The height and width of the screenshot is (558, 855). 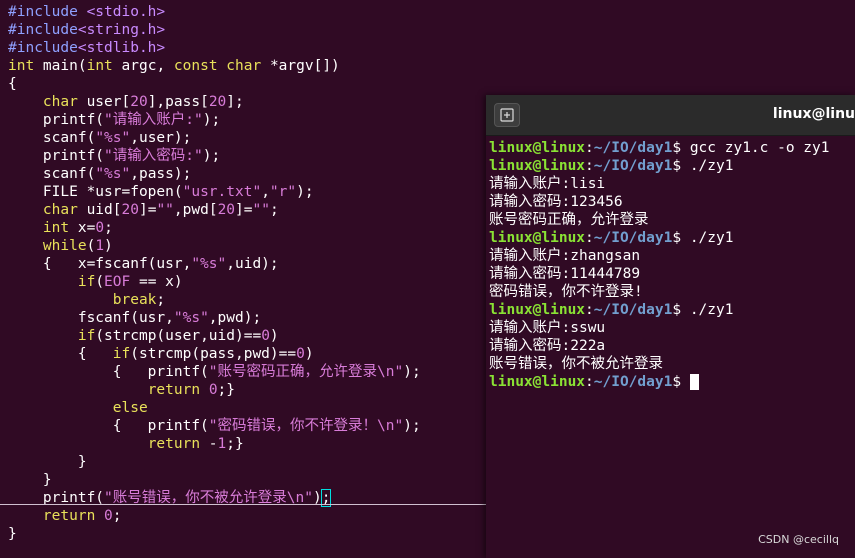 I want to click on terminal-output-line: 请输入账户:zhangsan, so click(x=565, y=256).